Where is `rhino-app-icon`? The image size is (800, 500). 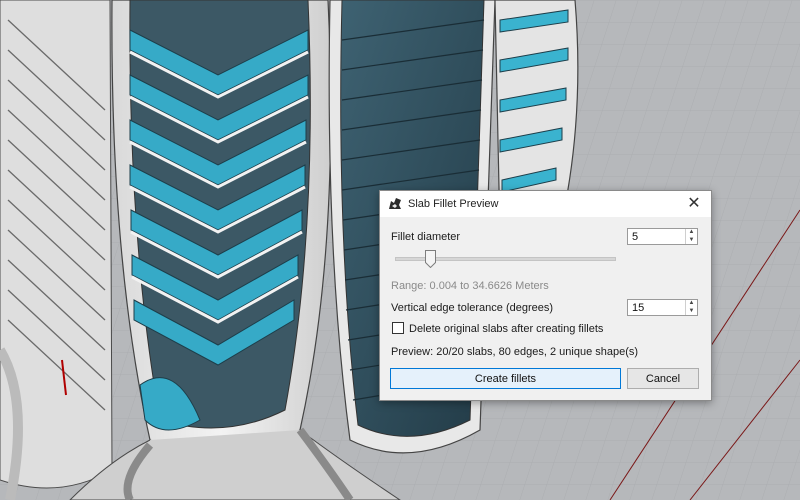
rhino-app-icon is located at coordinates (395, 203).